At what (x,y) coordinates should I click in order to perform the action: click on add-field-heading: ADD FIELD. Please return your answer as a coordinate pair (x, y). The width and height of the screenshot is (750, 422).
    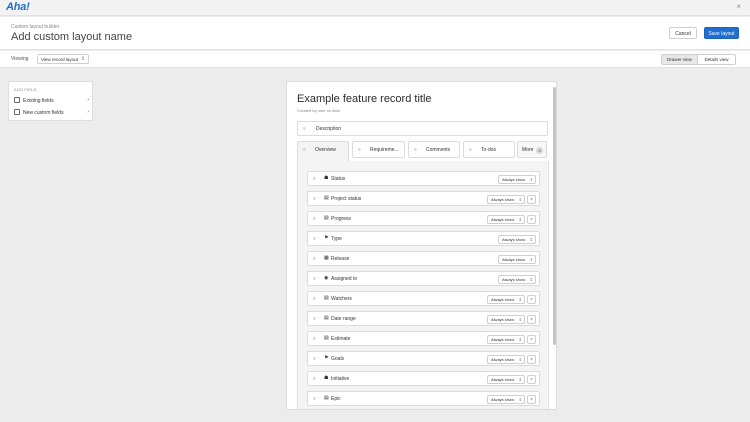
    Looking at the image, I should click on (25, 89).